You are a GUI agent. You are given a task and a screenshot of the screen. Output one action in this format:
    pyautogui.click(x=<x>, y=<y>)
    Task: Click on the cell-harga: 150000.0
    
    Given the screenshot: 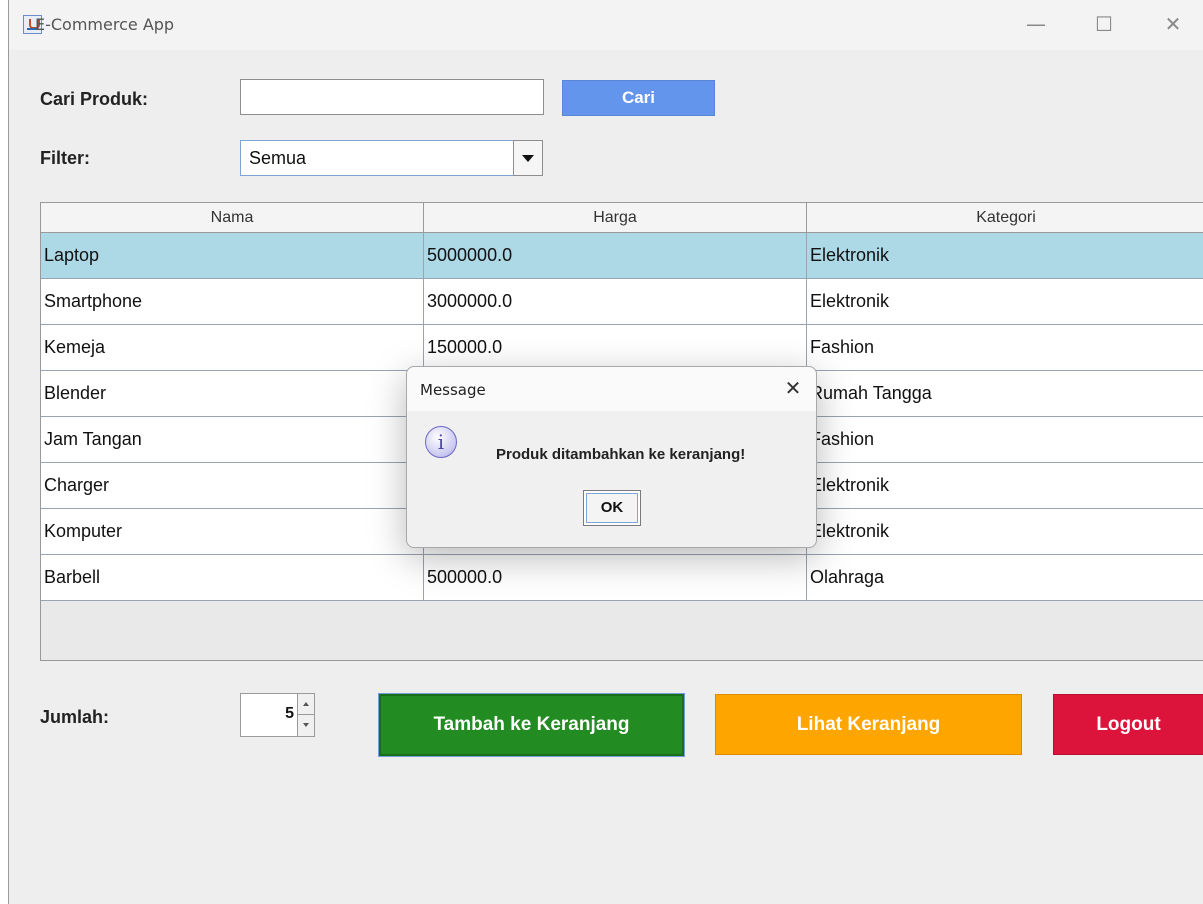 What is the action you would take?
    pyautogui.click(x=615, y=347)
    